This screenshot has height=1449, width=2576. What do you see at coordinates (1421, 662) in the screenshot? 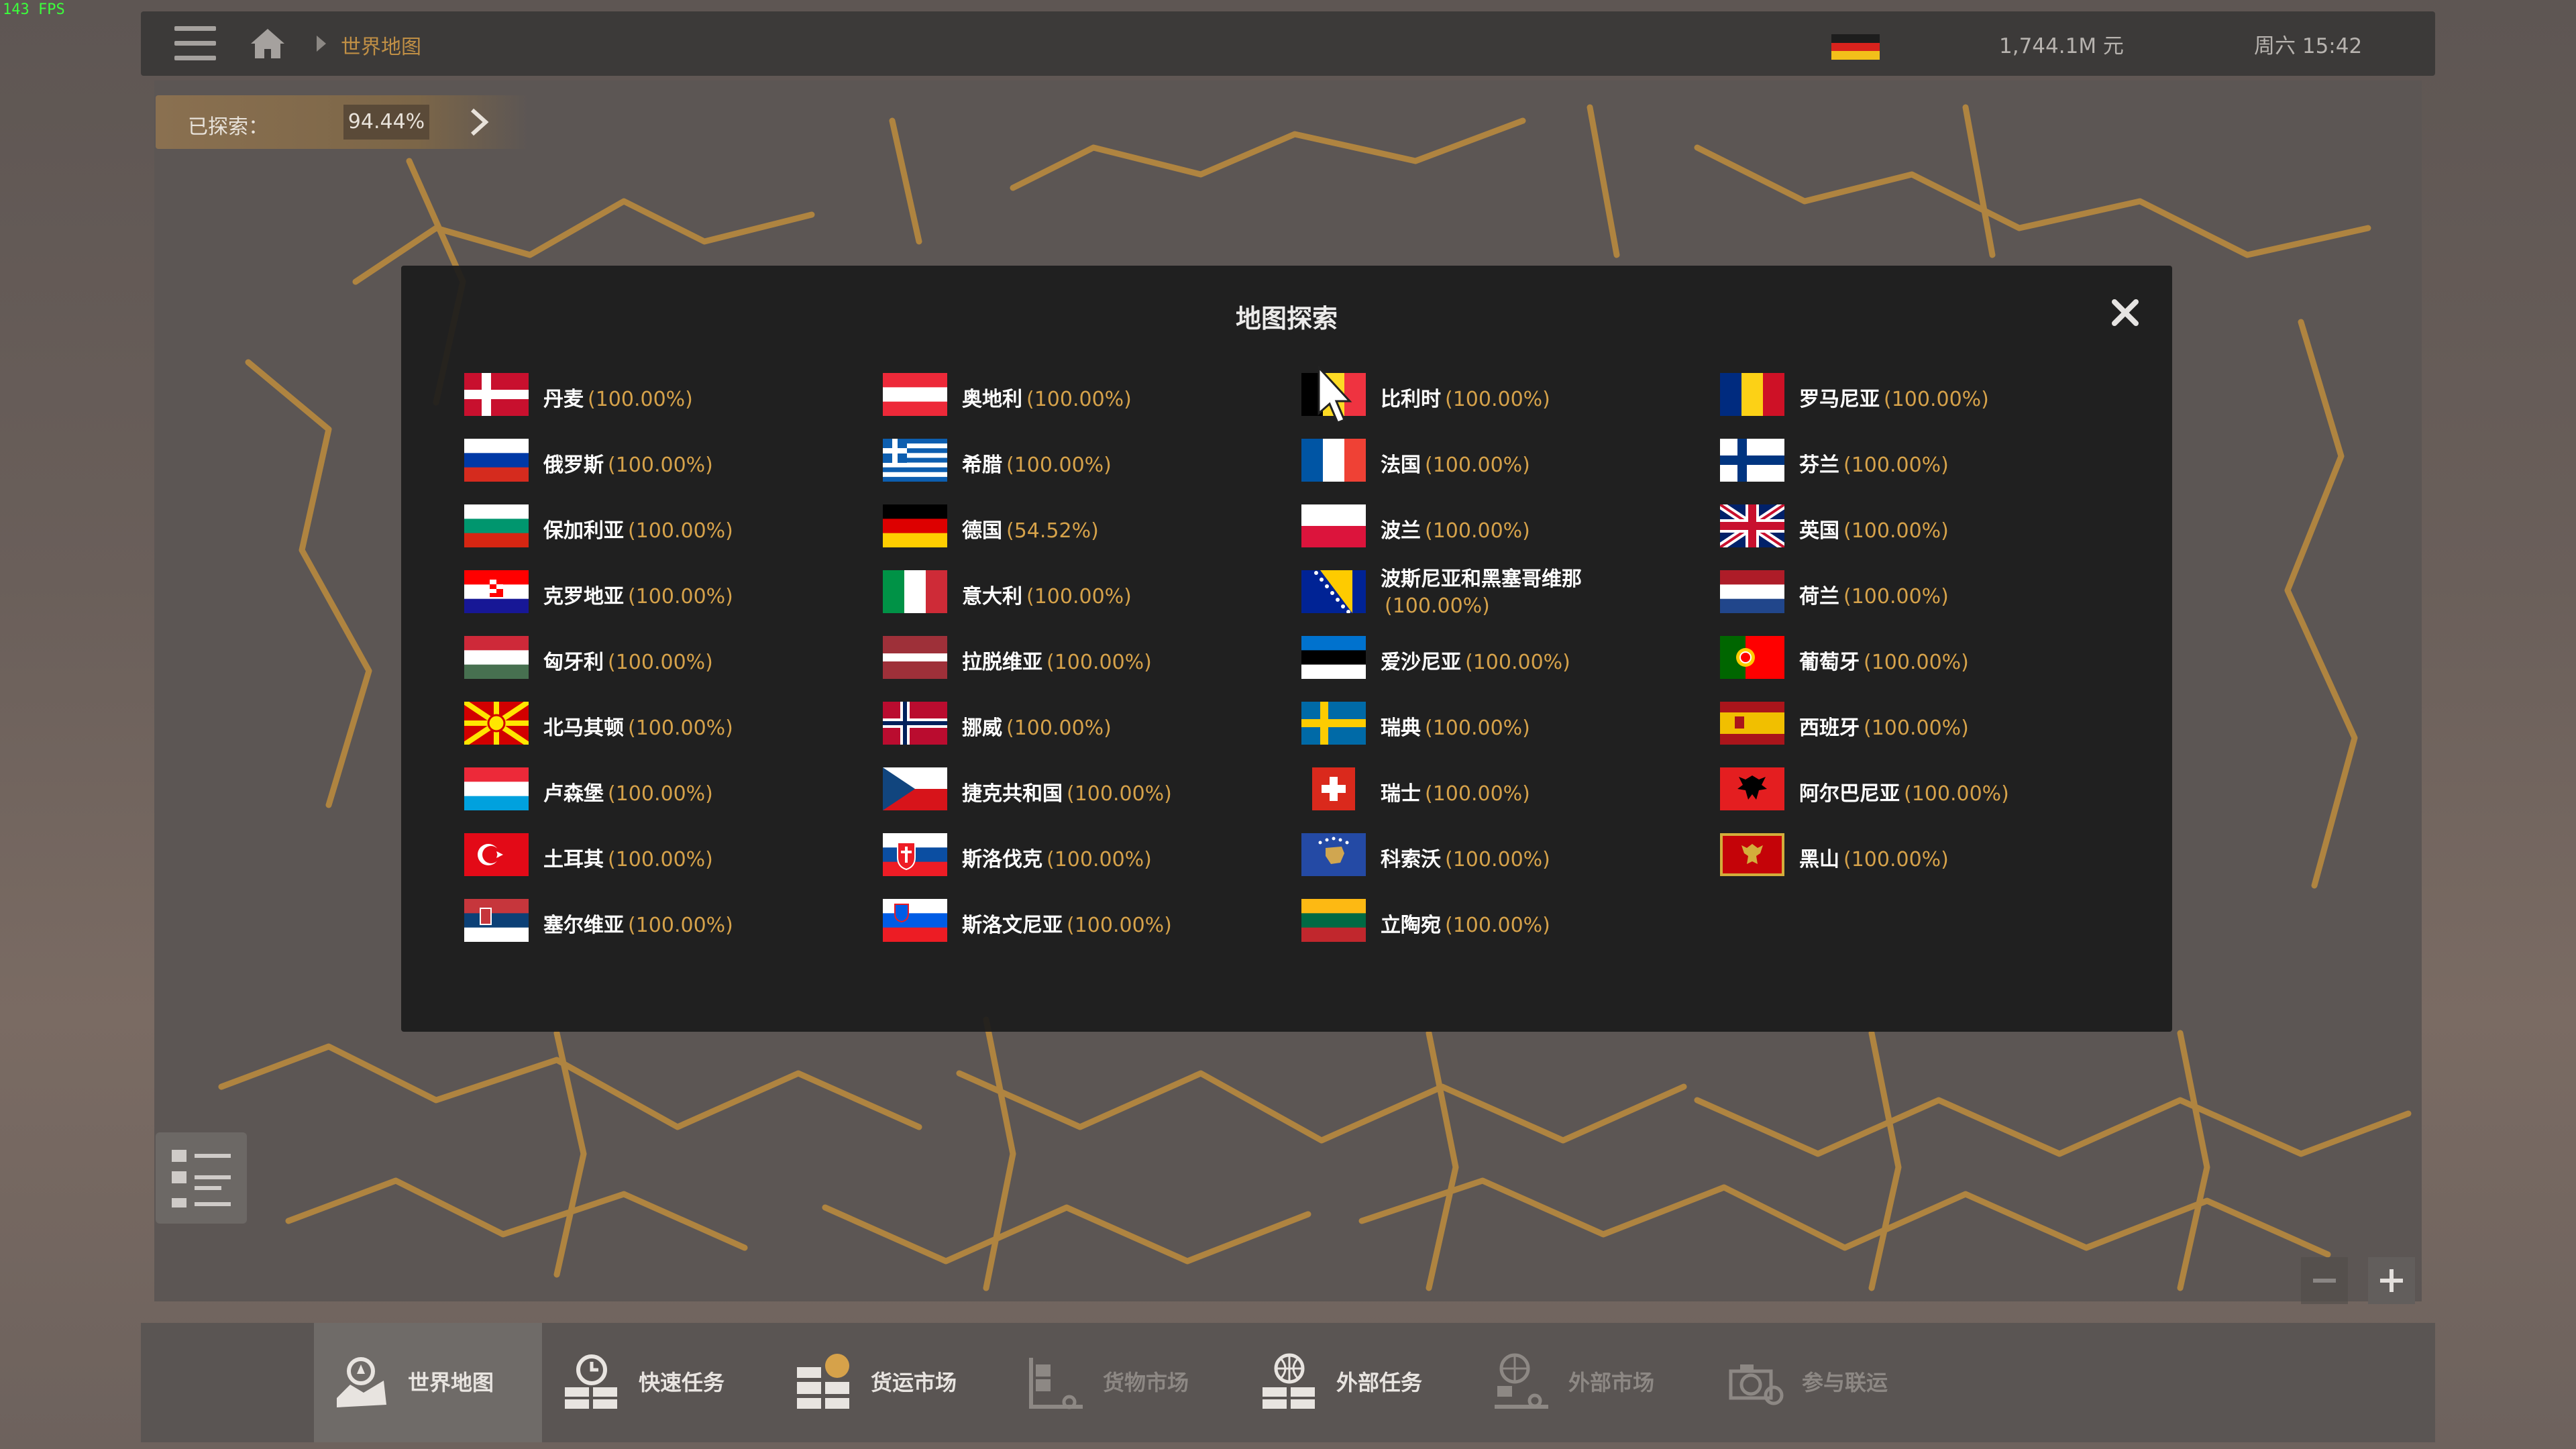
I see `country-name: 爱沙尼亚` at bounding box center [1421, 662].